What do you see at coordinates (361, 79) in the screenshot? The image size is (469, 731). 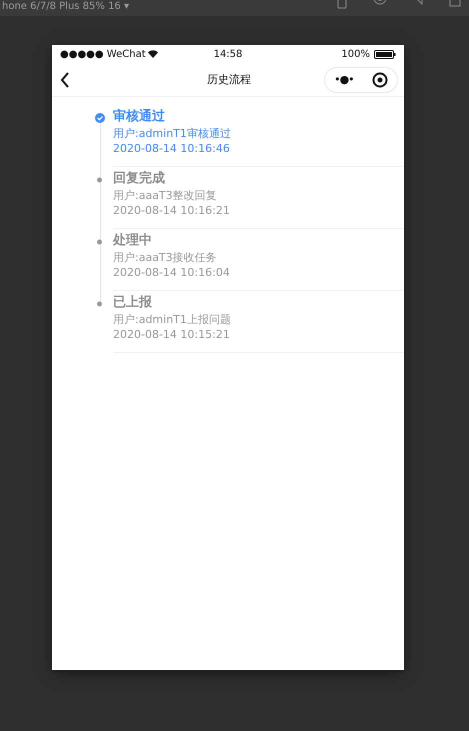 I see `capsule-menu: •●•` at bounding box center [361, 79].